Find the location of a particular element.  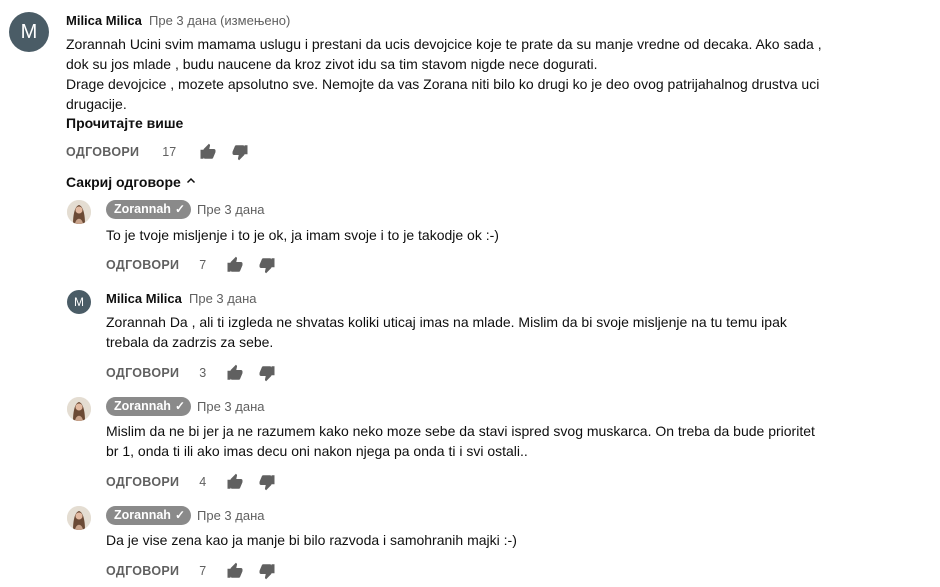

comment-line: drugacije. is located at coordinates (96, 104).